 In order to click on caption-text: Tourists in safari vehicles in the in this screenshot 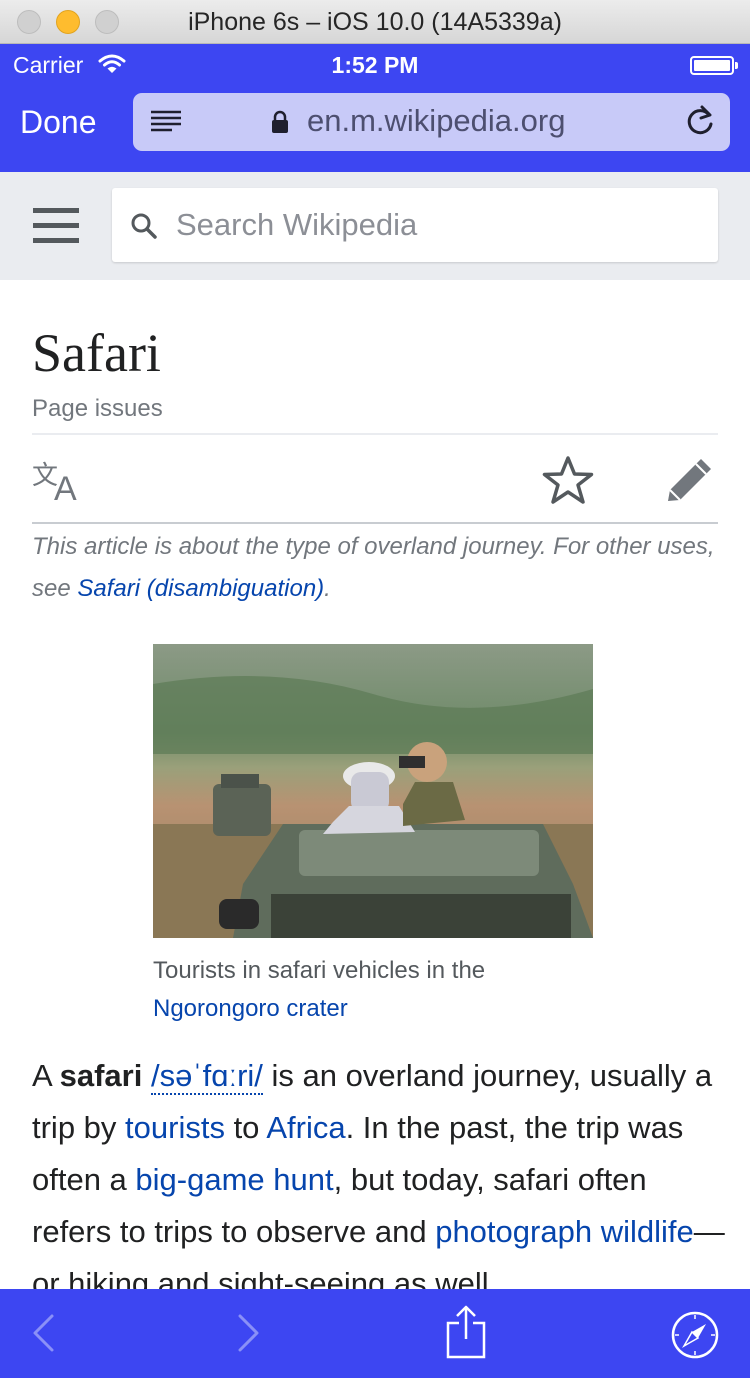, I will do `click(319, 970)`.